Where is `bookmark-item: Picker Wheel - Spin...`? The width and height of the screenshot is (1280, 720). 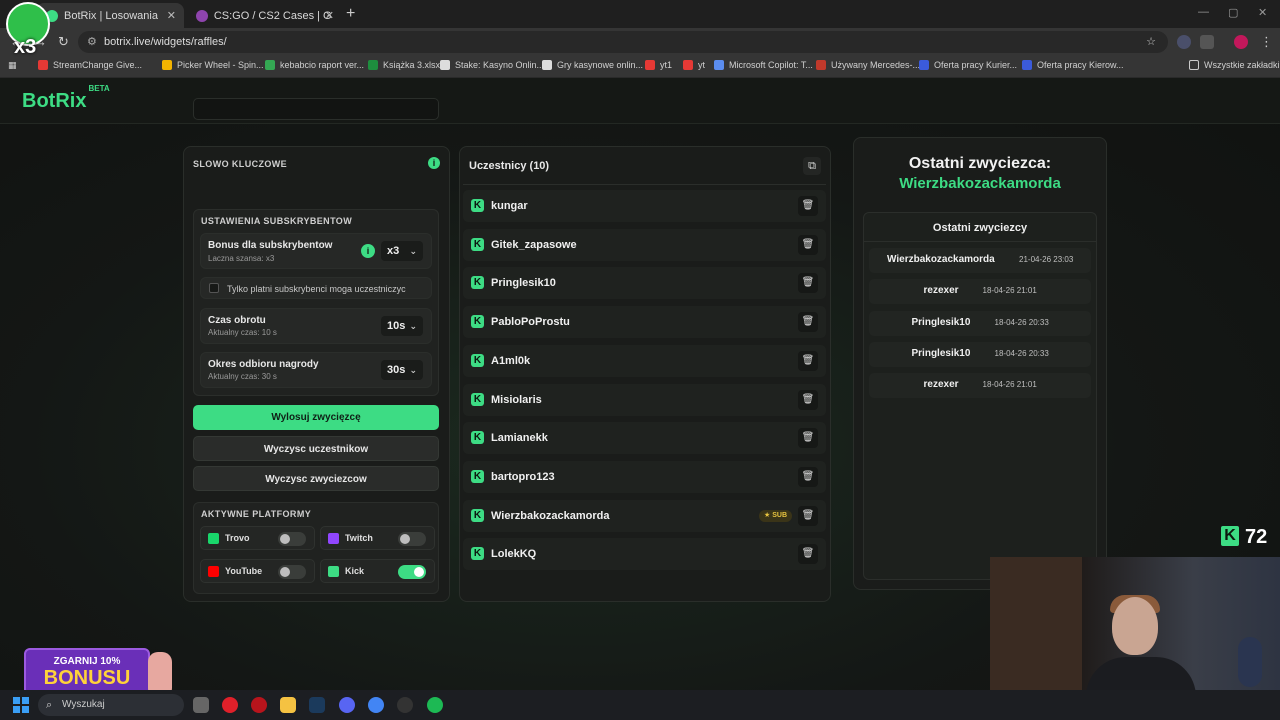
bookmark-item: Picker Wheel - Spin... is located at coordinates (213, 65).